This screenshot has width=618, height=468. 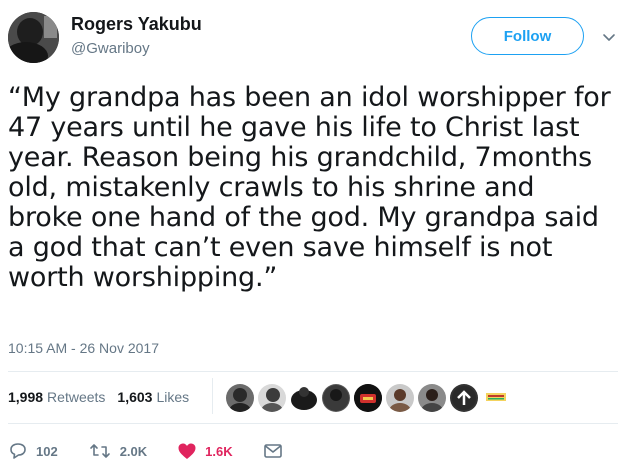 I want to click on like-button: 1.6K, so click(x=205, y=451).